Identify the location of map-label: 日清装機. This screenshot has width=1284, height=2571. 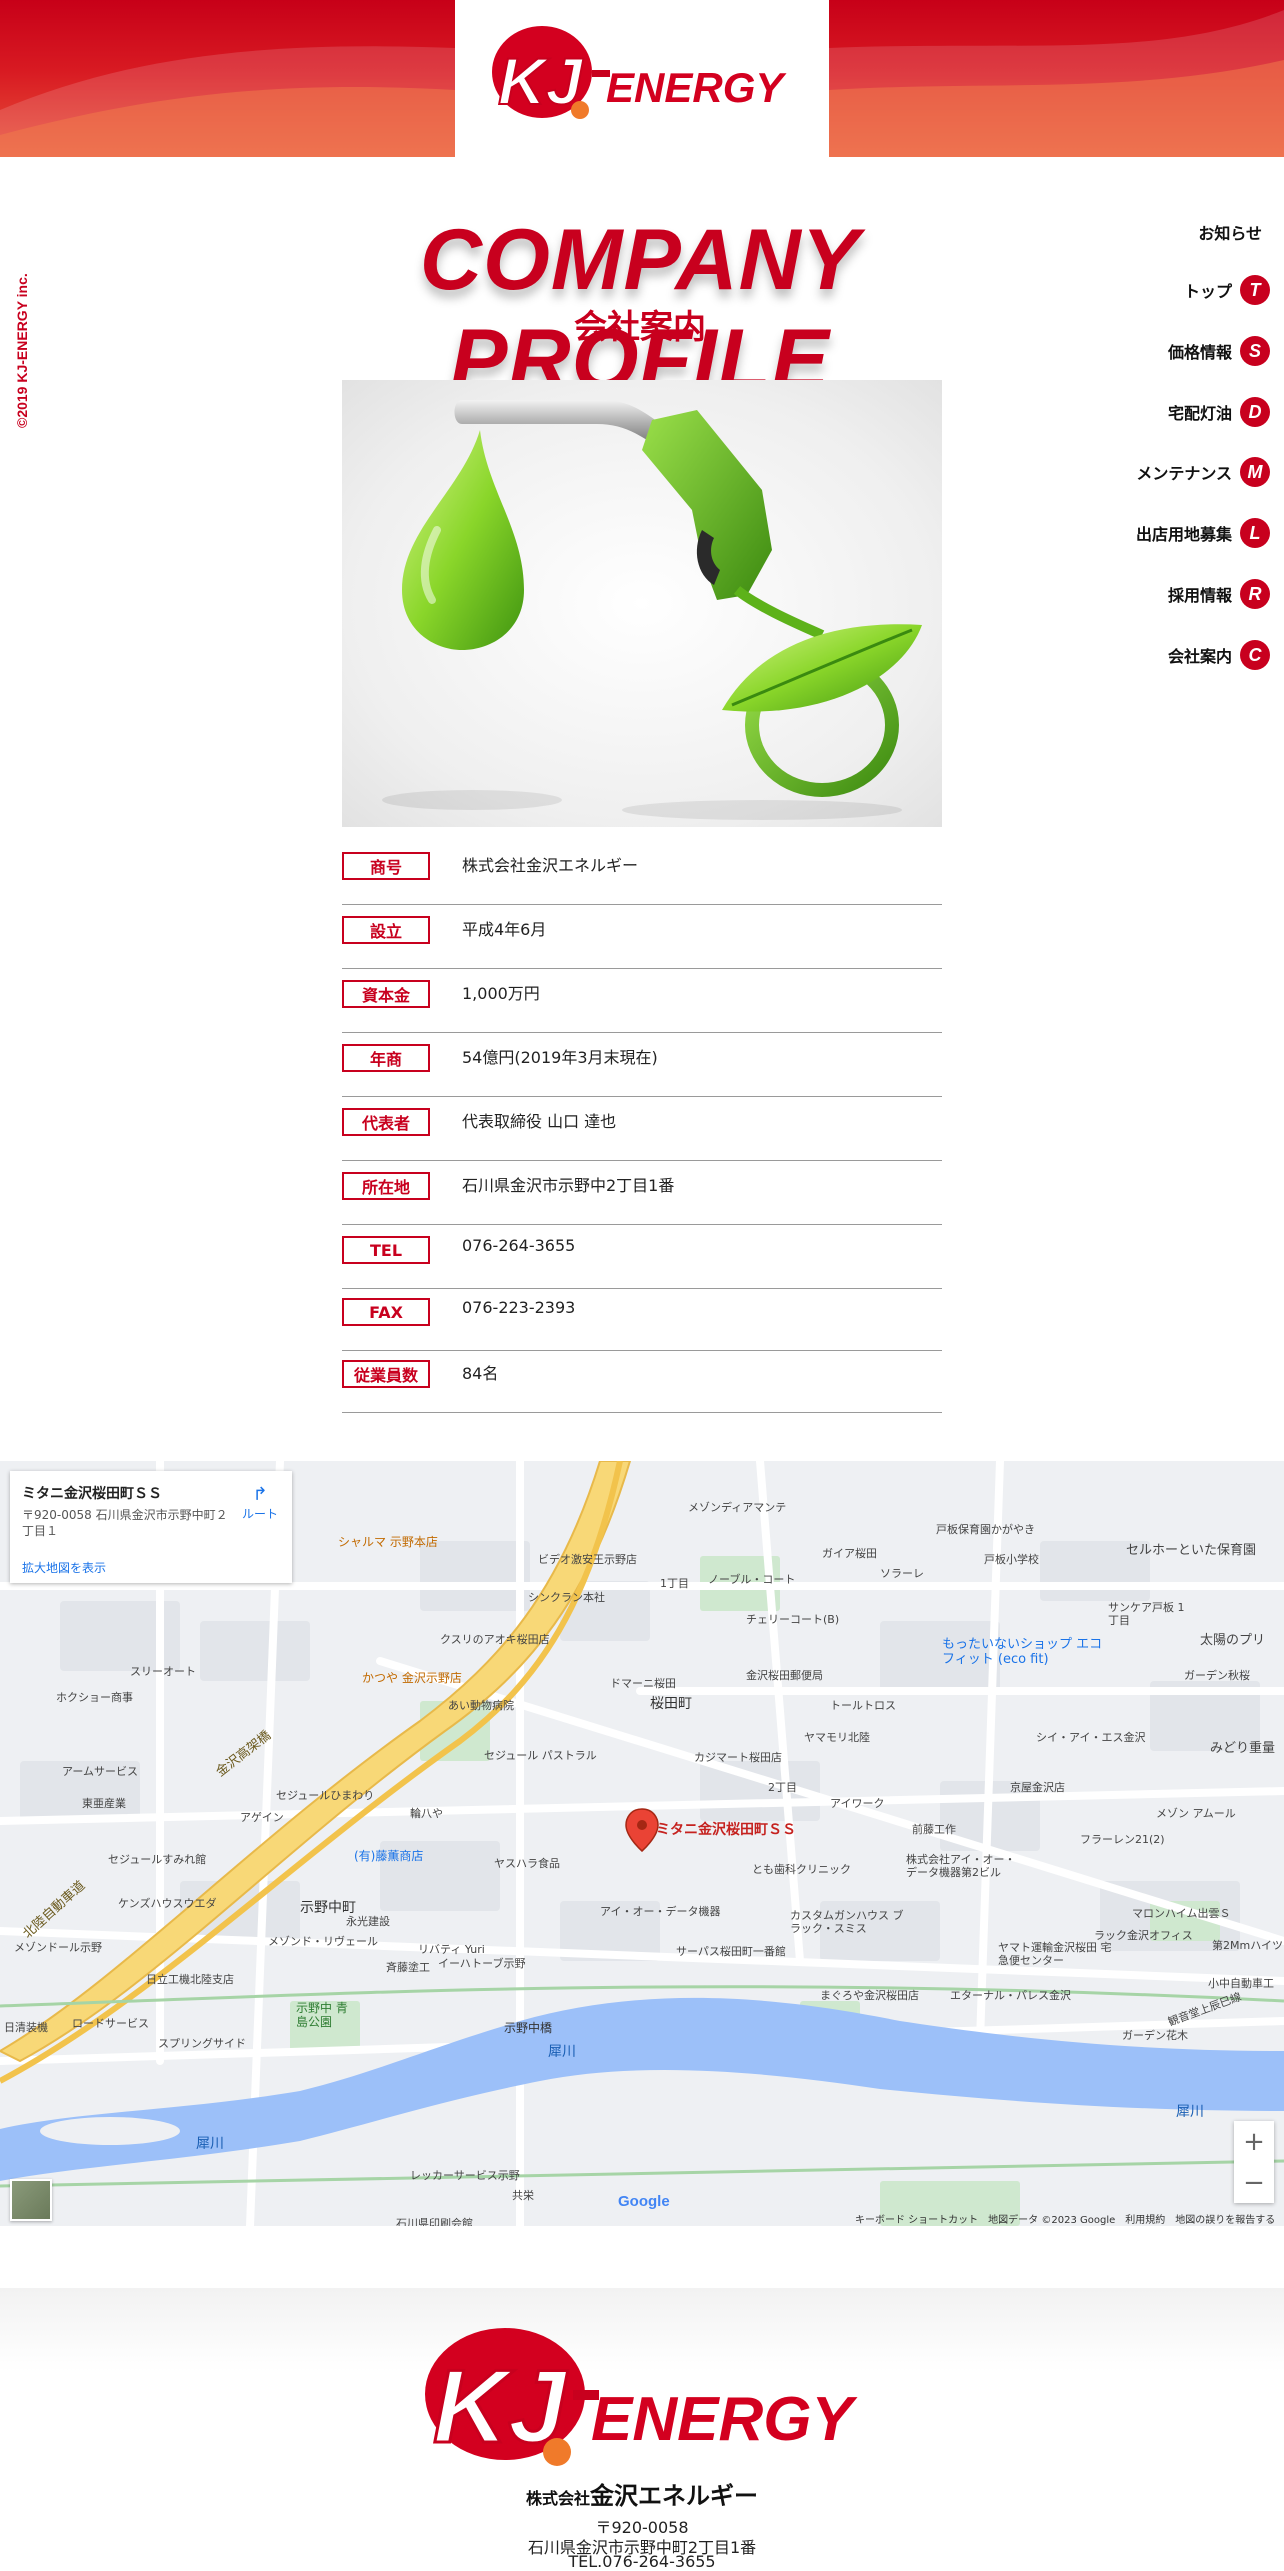
(26, 2027).